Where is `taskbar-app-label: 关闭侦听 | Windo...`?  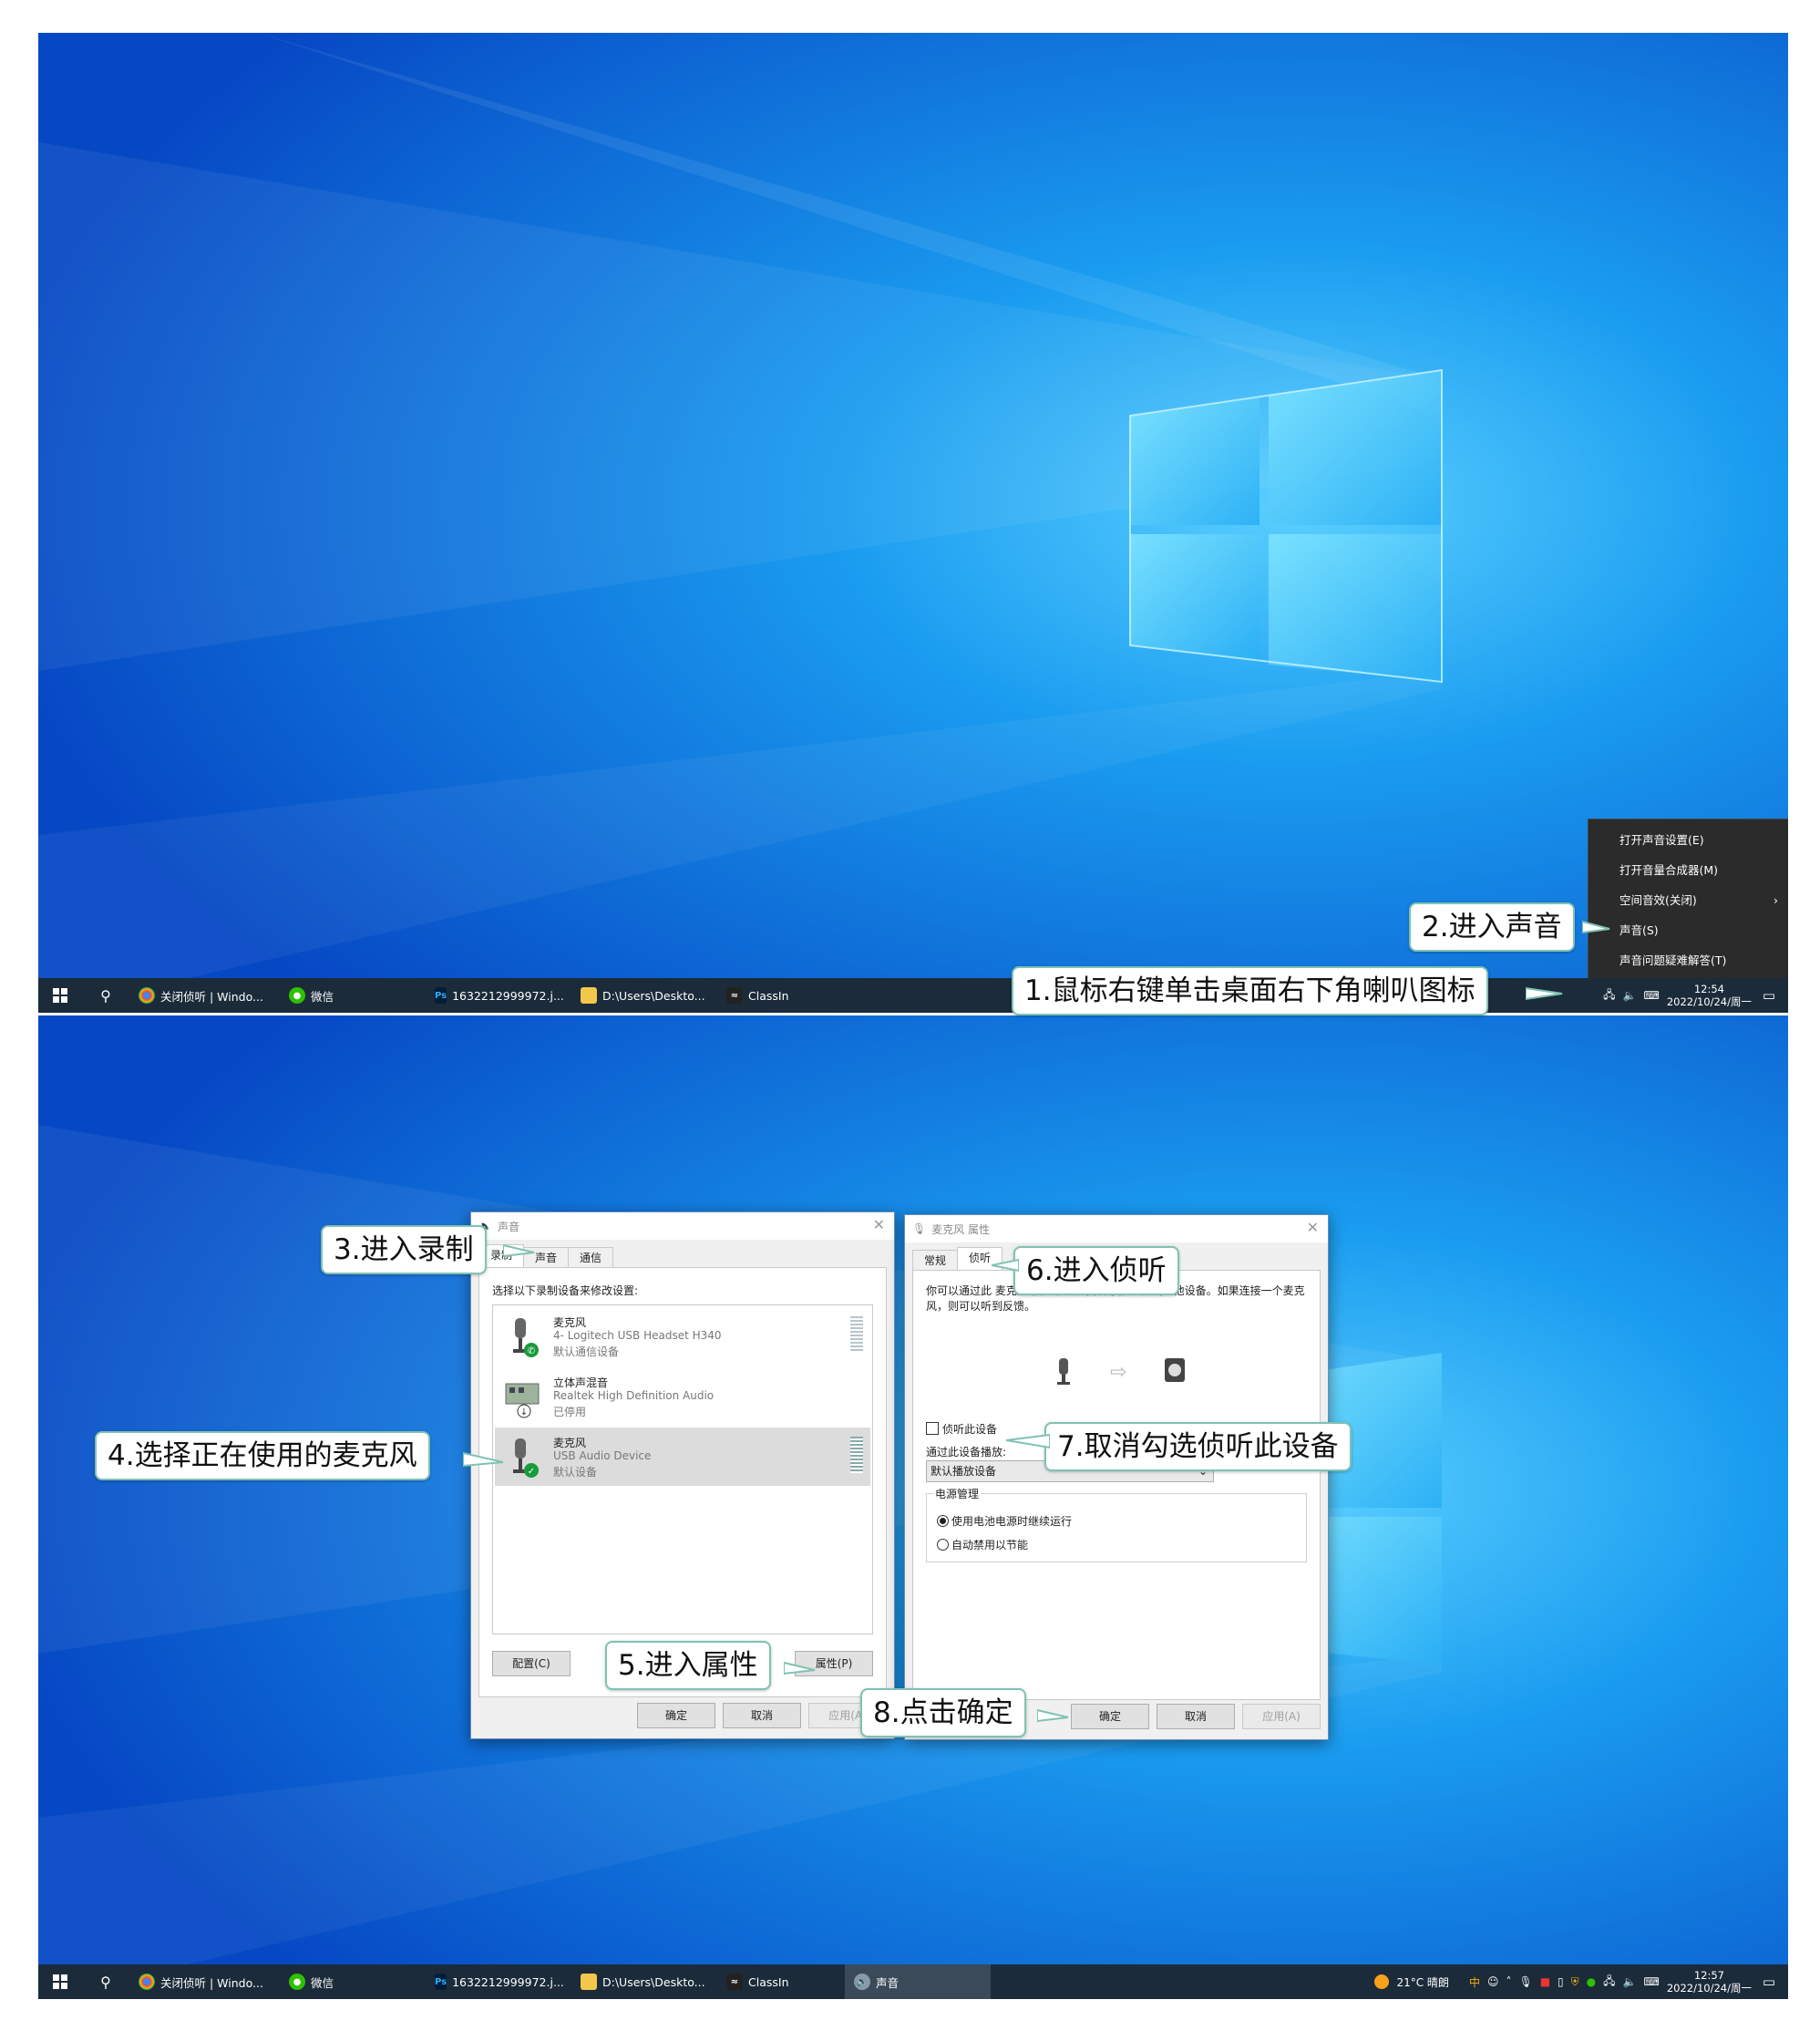 taskbar-app-label: 关闭侦听 | Windo... is located at coordinates (211, 997).